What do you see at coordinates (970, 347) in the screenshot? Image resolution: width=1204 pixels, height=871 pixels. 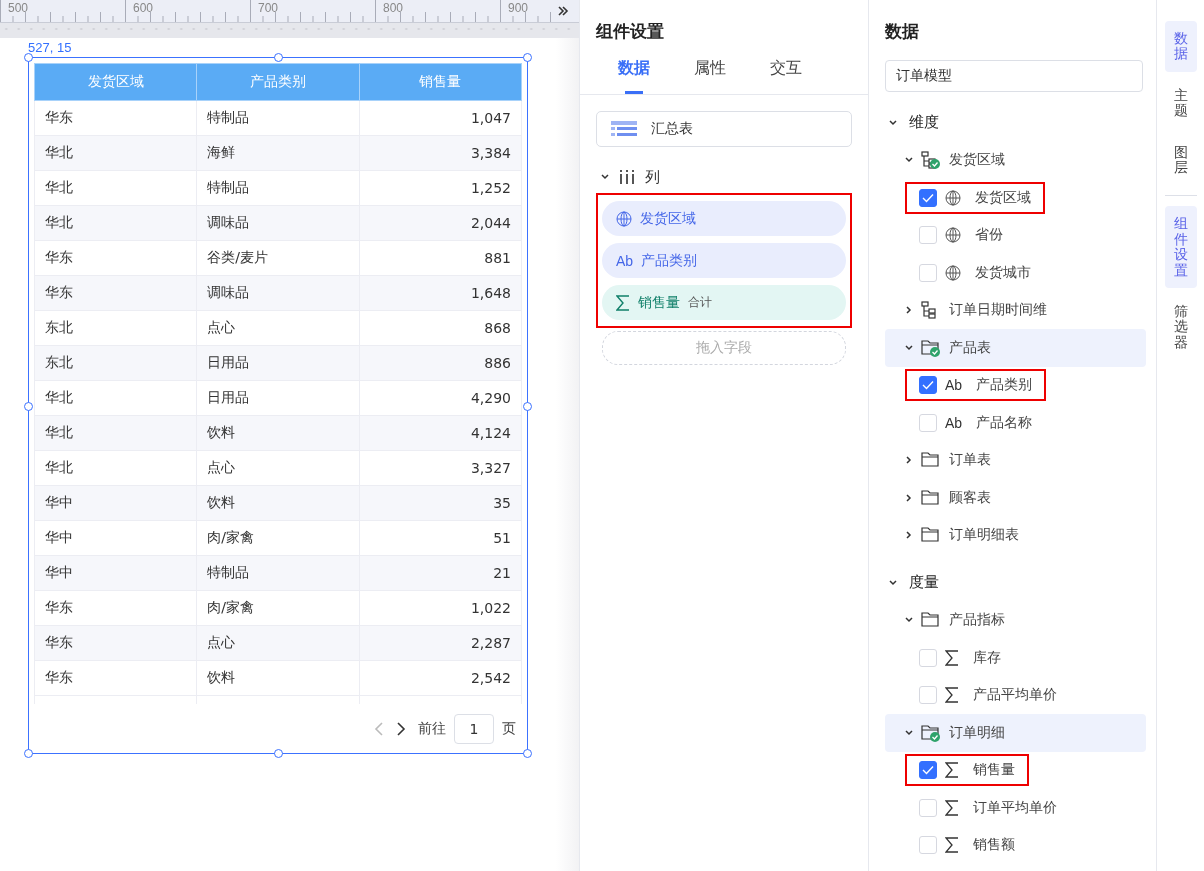 I see `tree-label: 产品表` at bounding box center [970, 347].